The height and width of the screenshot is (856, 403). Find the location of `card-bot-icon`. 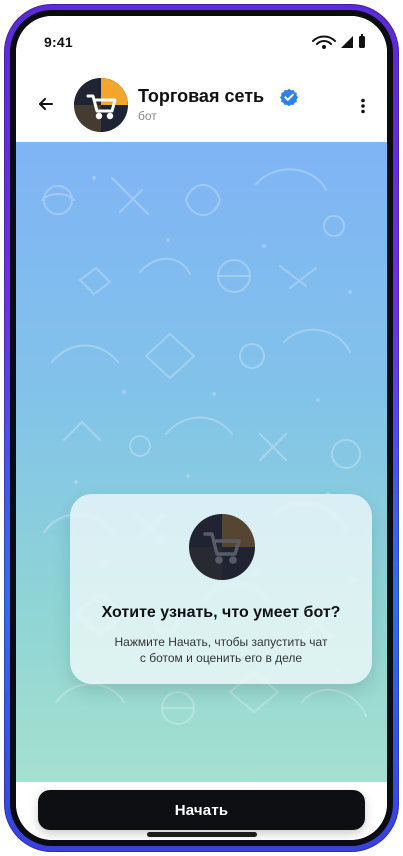

card-bot-icon is located at coordinates (222, 547).